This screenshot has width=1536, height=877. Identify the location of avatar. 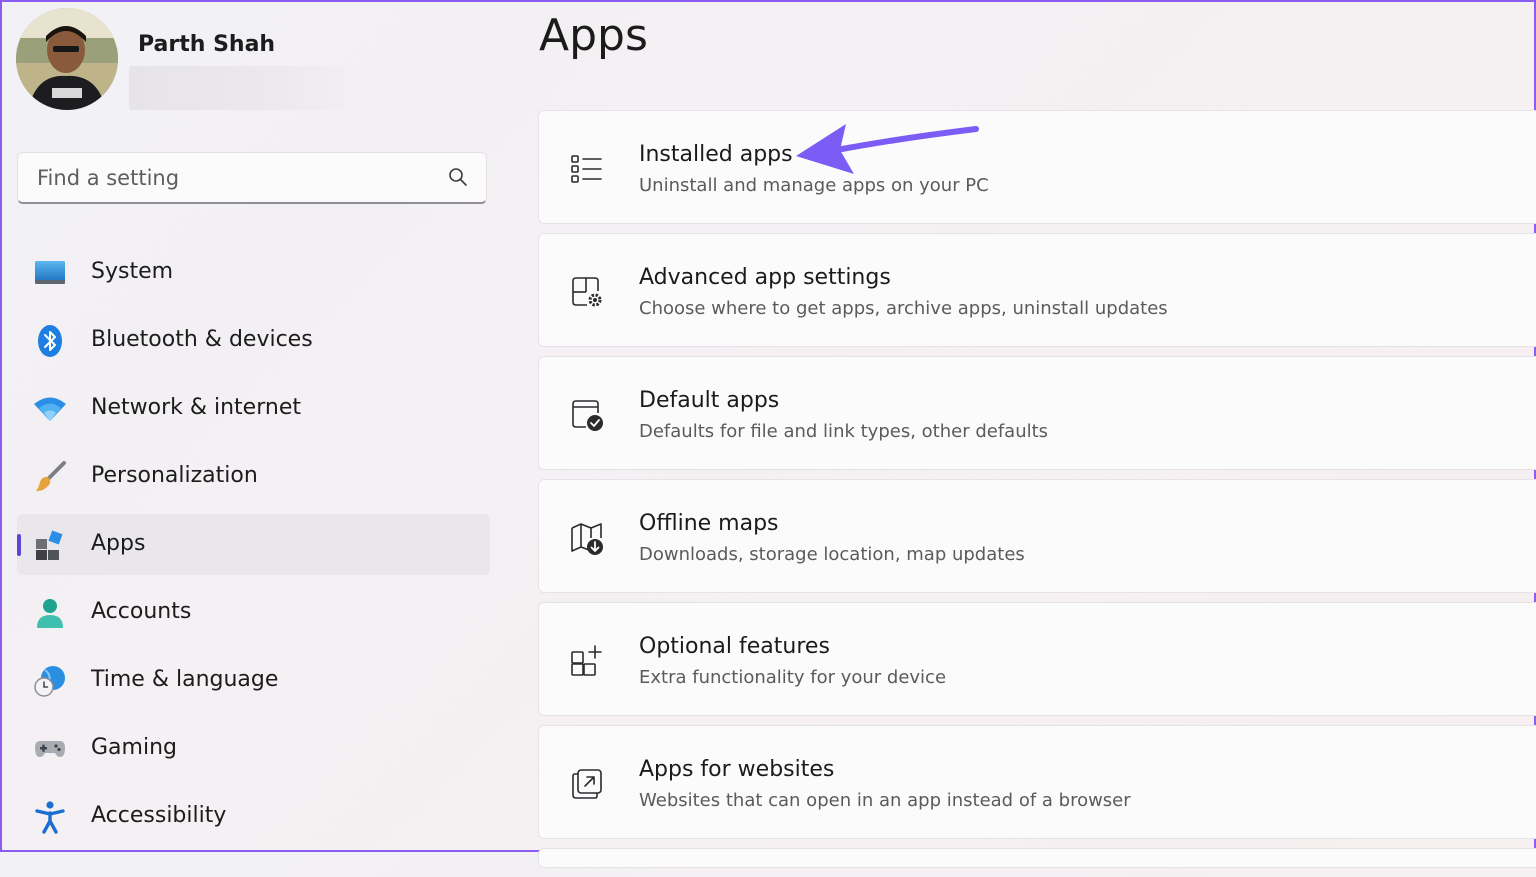
(67, 59).